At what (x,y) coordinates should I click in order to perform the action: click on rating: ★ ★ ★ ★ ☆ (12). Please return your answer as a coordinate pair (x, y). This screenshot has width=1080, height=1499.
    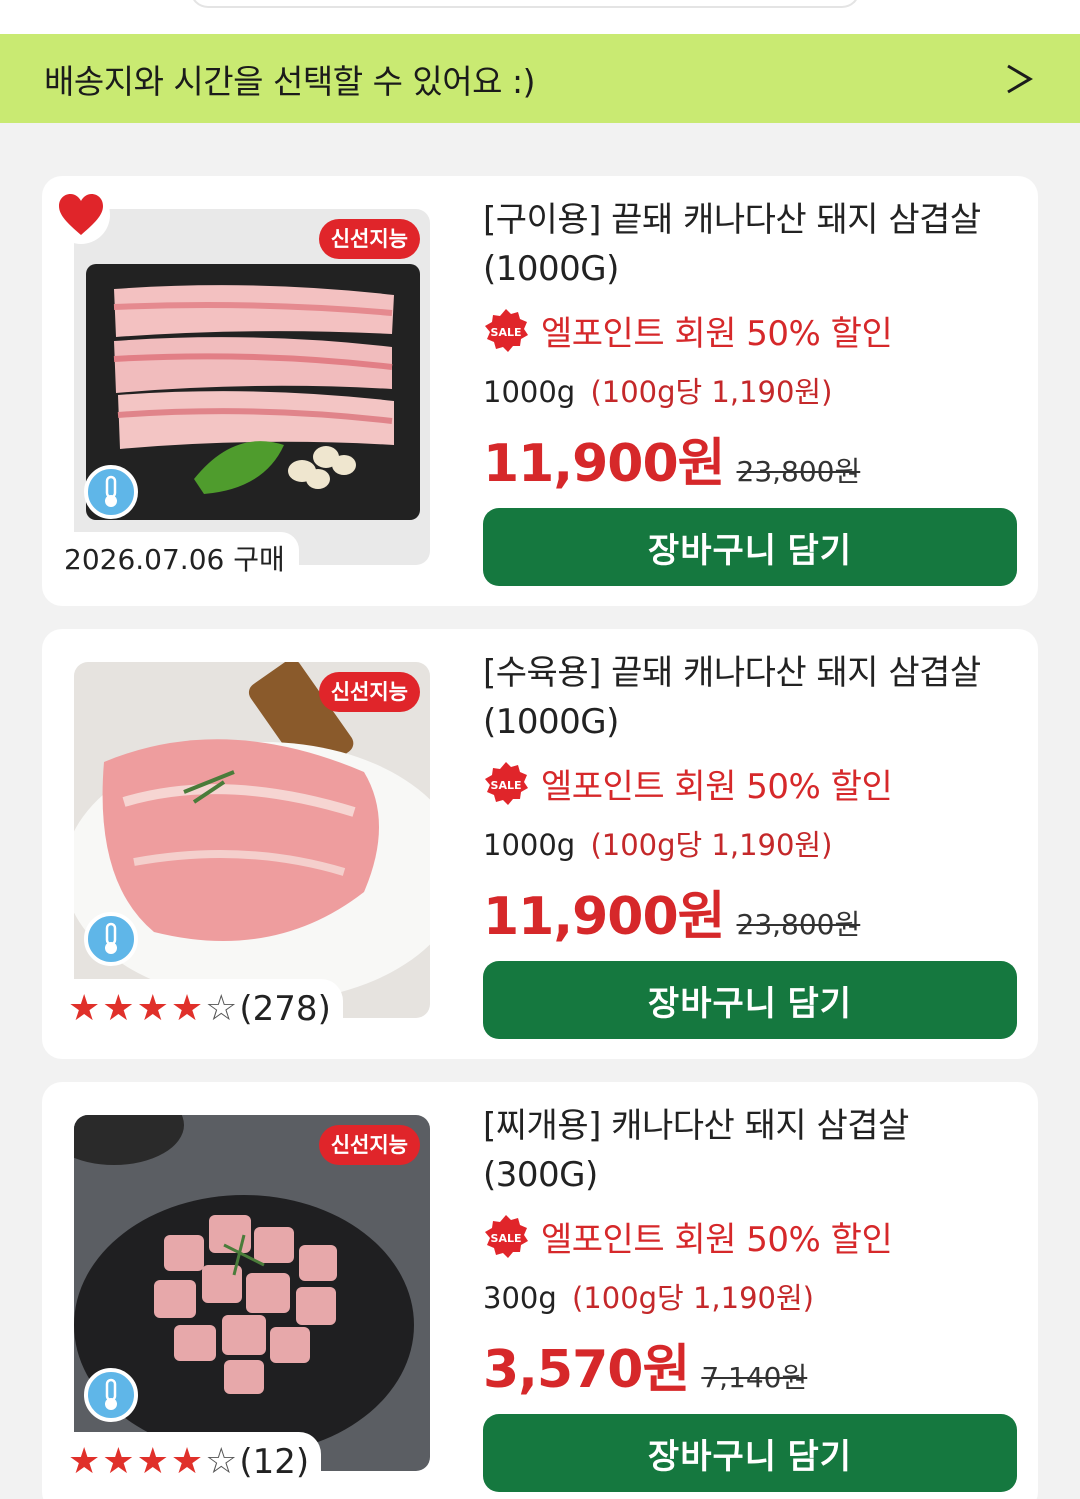
    Looking at the image, I should click on (190, 1462).